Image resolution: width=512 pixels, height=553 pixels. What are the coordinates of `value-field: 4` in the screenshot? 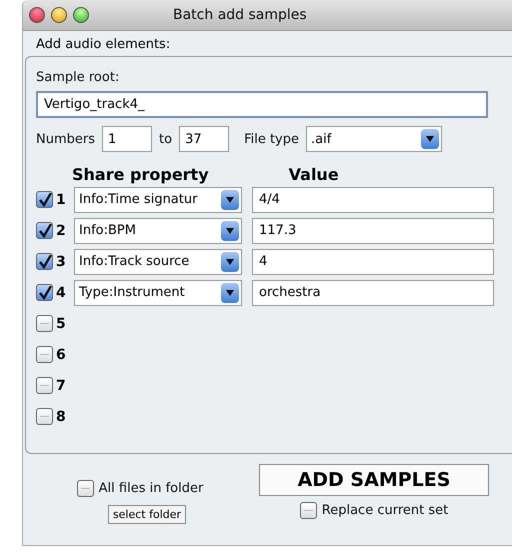 It's located at (373, 261).